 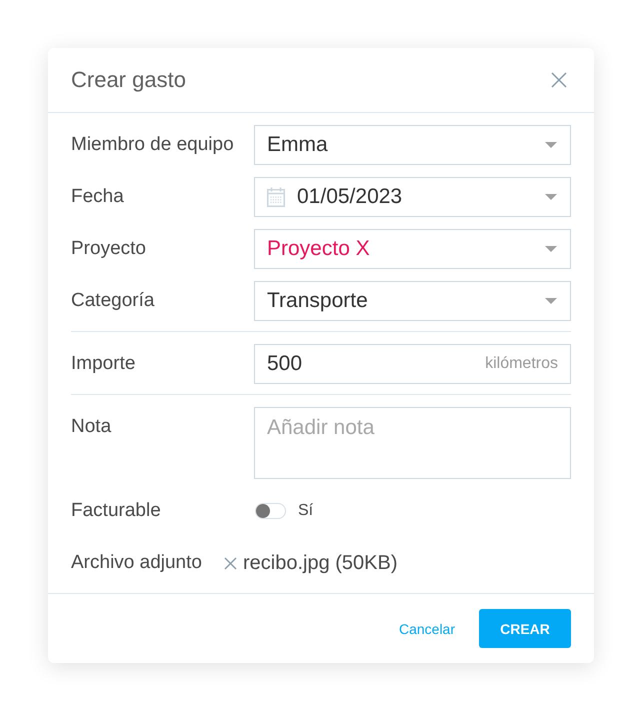 What do you see at coordinates (136, 563) in the screenshot?
I see `field-label: Archivo adjunto` at bounding box center [136, 563].